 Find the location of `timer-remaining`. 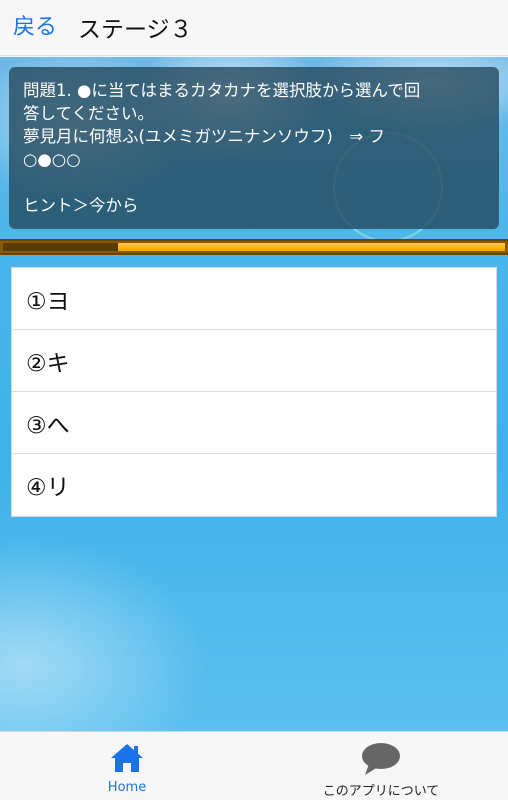

timer-remaining is located at coordinates (311, 247).